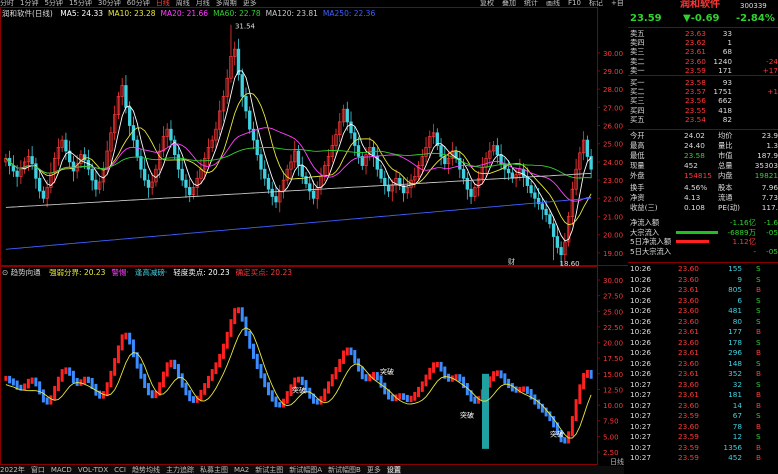 This screenshot has width=778, height=474. I want to click on indicator-tab-7: 私募主图, so click(214, 470).